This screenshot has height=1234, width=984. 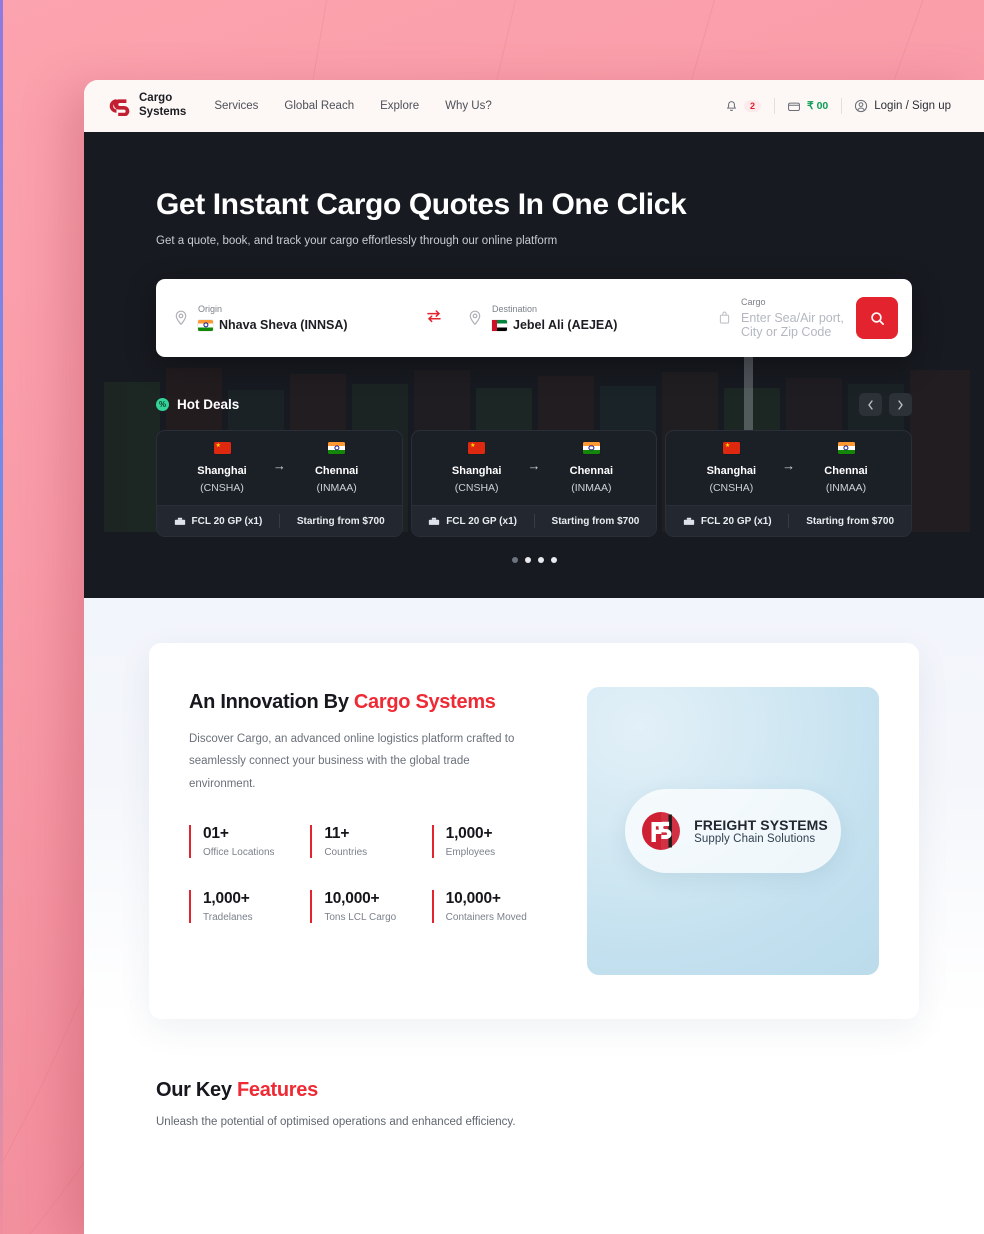 What do you see at coordinates (515, 309) in the screenshot?
I see `destination-label: Destination` at bounding box center [515, 309].